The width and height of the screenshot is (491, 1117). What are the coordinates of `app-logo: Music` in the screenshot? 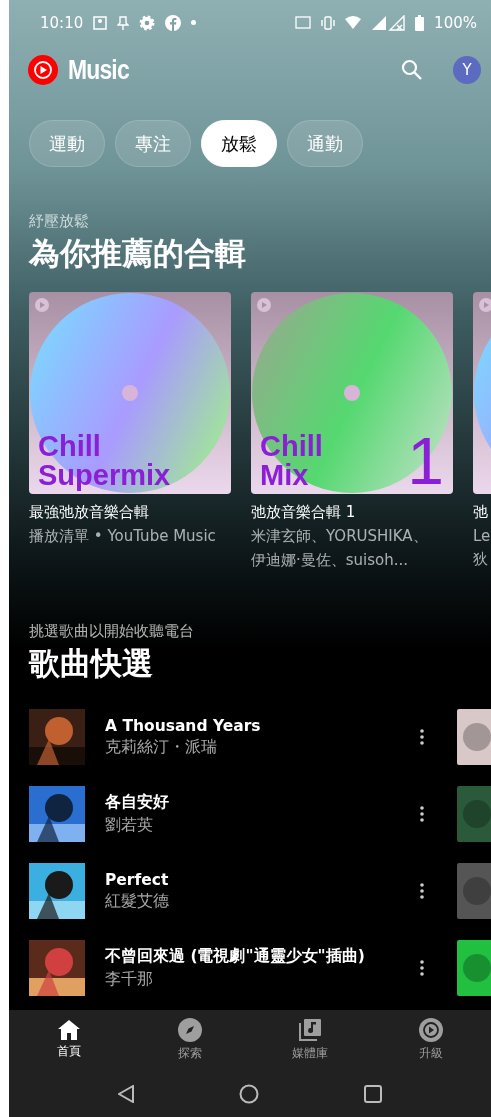 It's located at (98, 70).